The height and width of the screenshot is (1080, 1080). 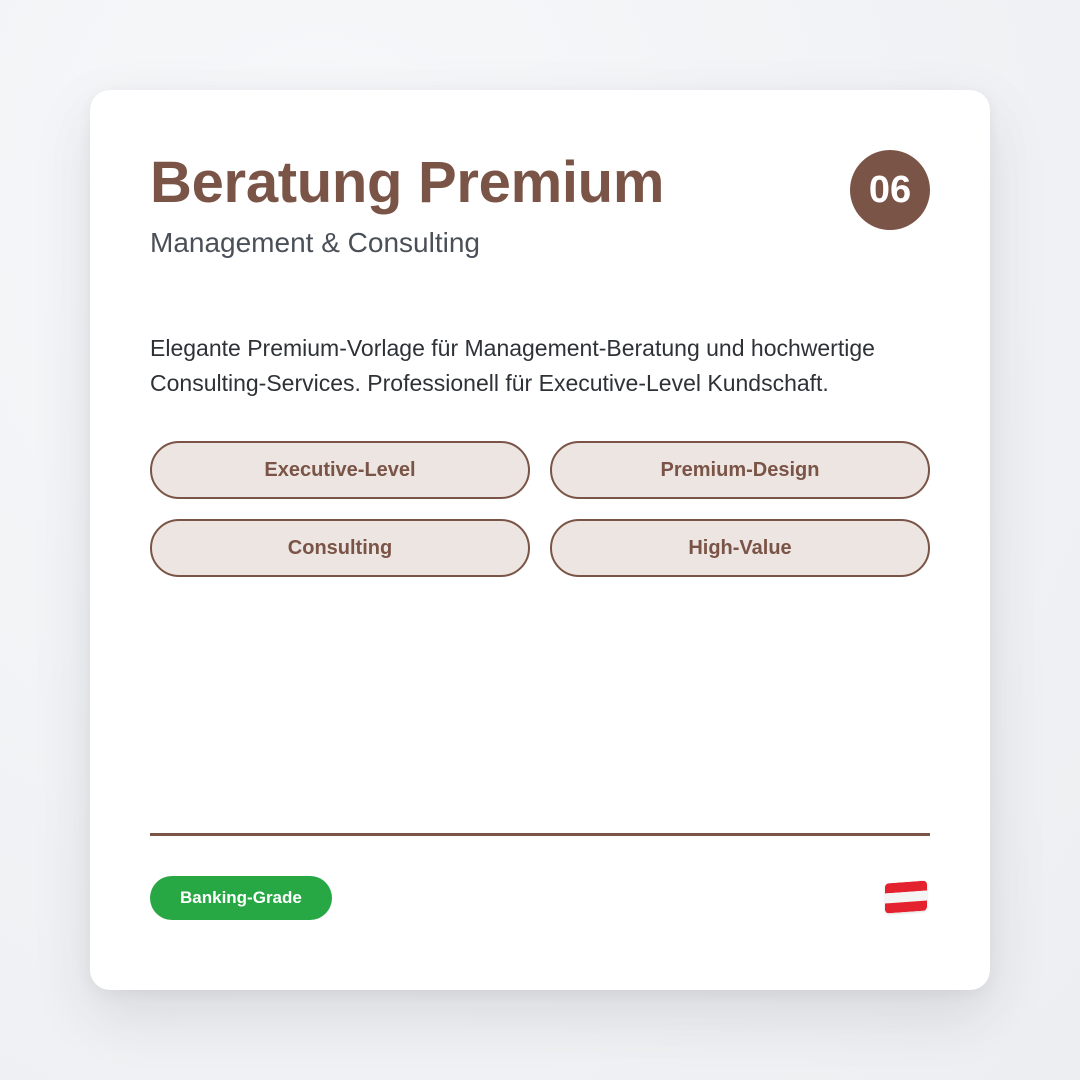 What do you see at coordinates (407, 182) in the screenshot?
I see `card-title: Beratung Premium` at bounding box center [407, 182].